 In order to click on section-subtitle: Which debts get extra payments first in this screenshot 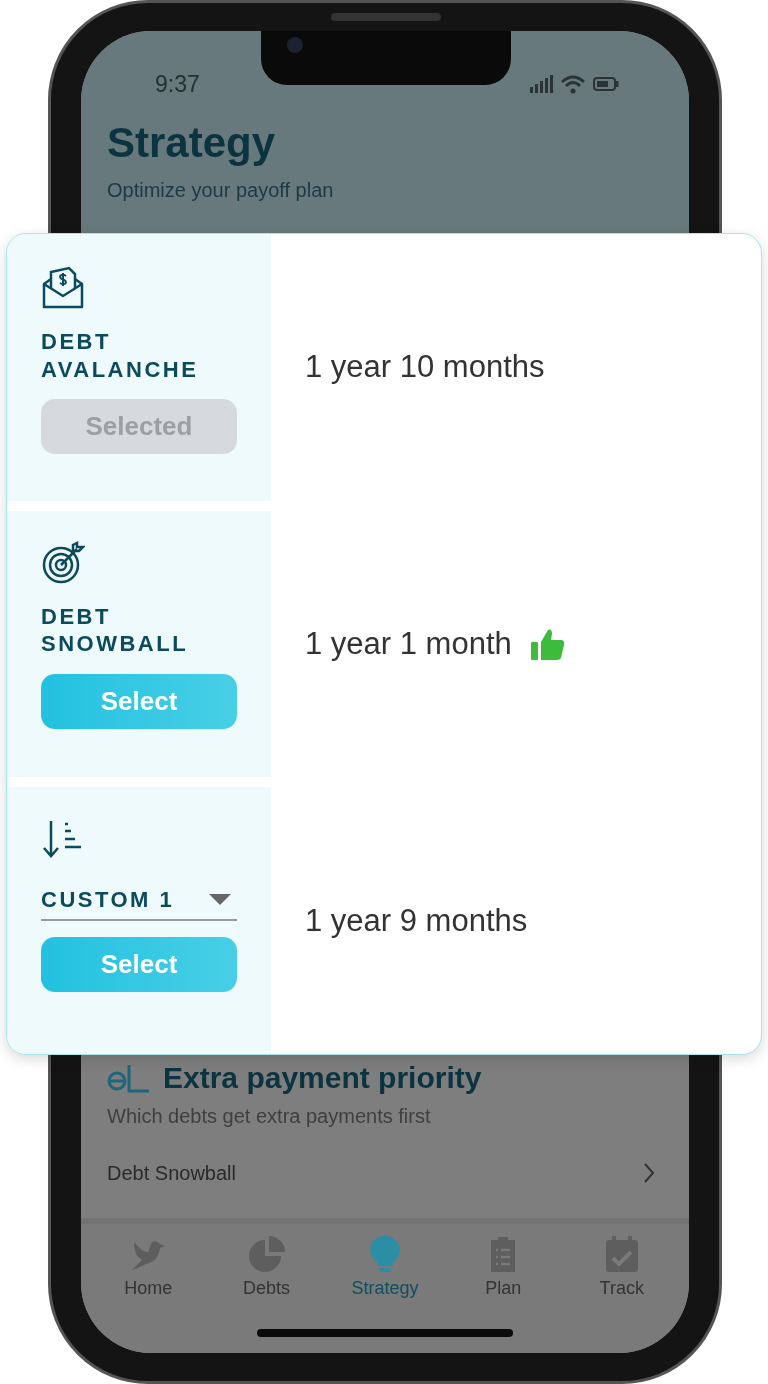, I will do `click(269, 1116)`.